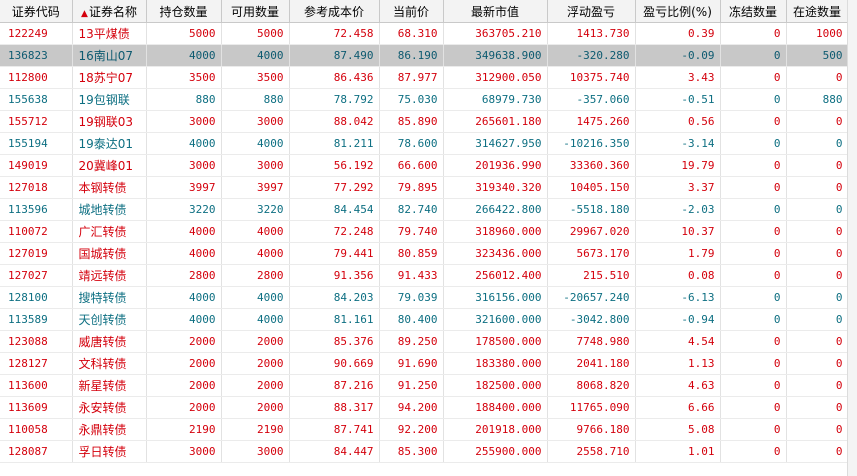 The width and height of the screenshot is (857, 476). I want to click on cell-code: 155712, so click(36, 121).